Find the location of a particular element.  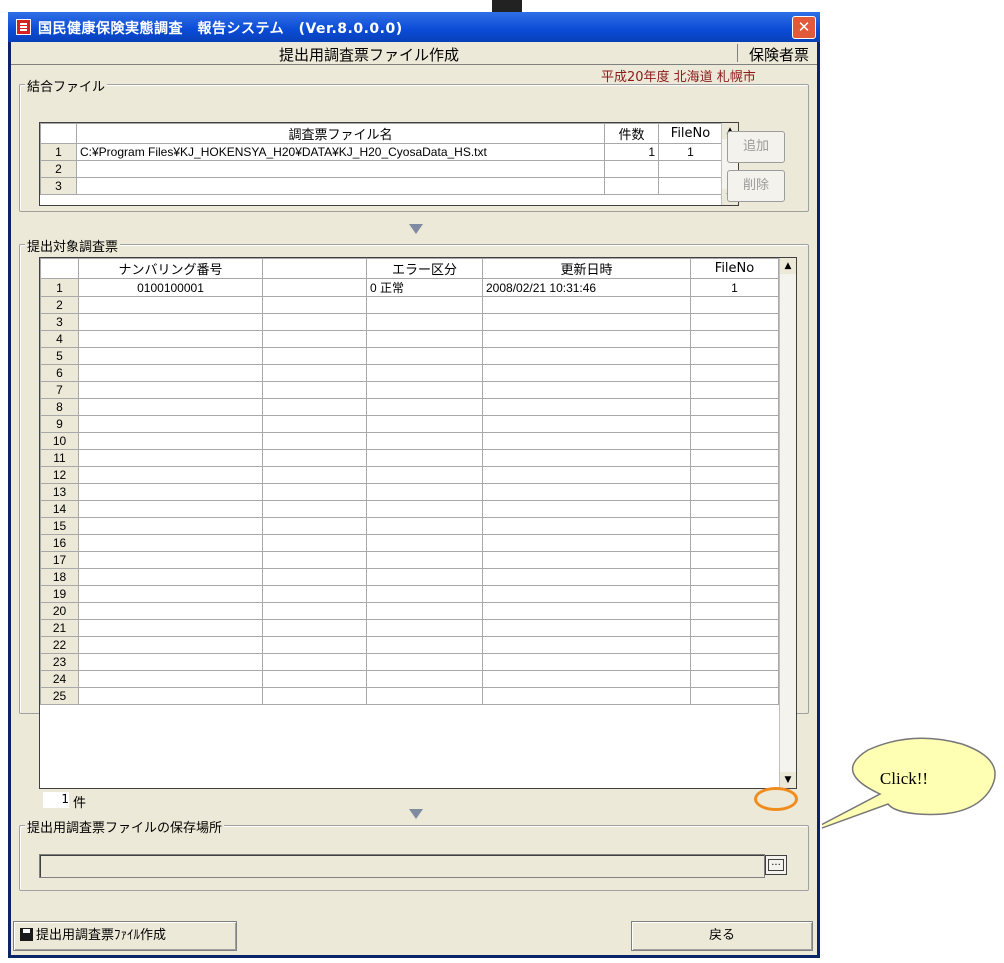

table-row: 10 is located at coordinates (409, 441).